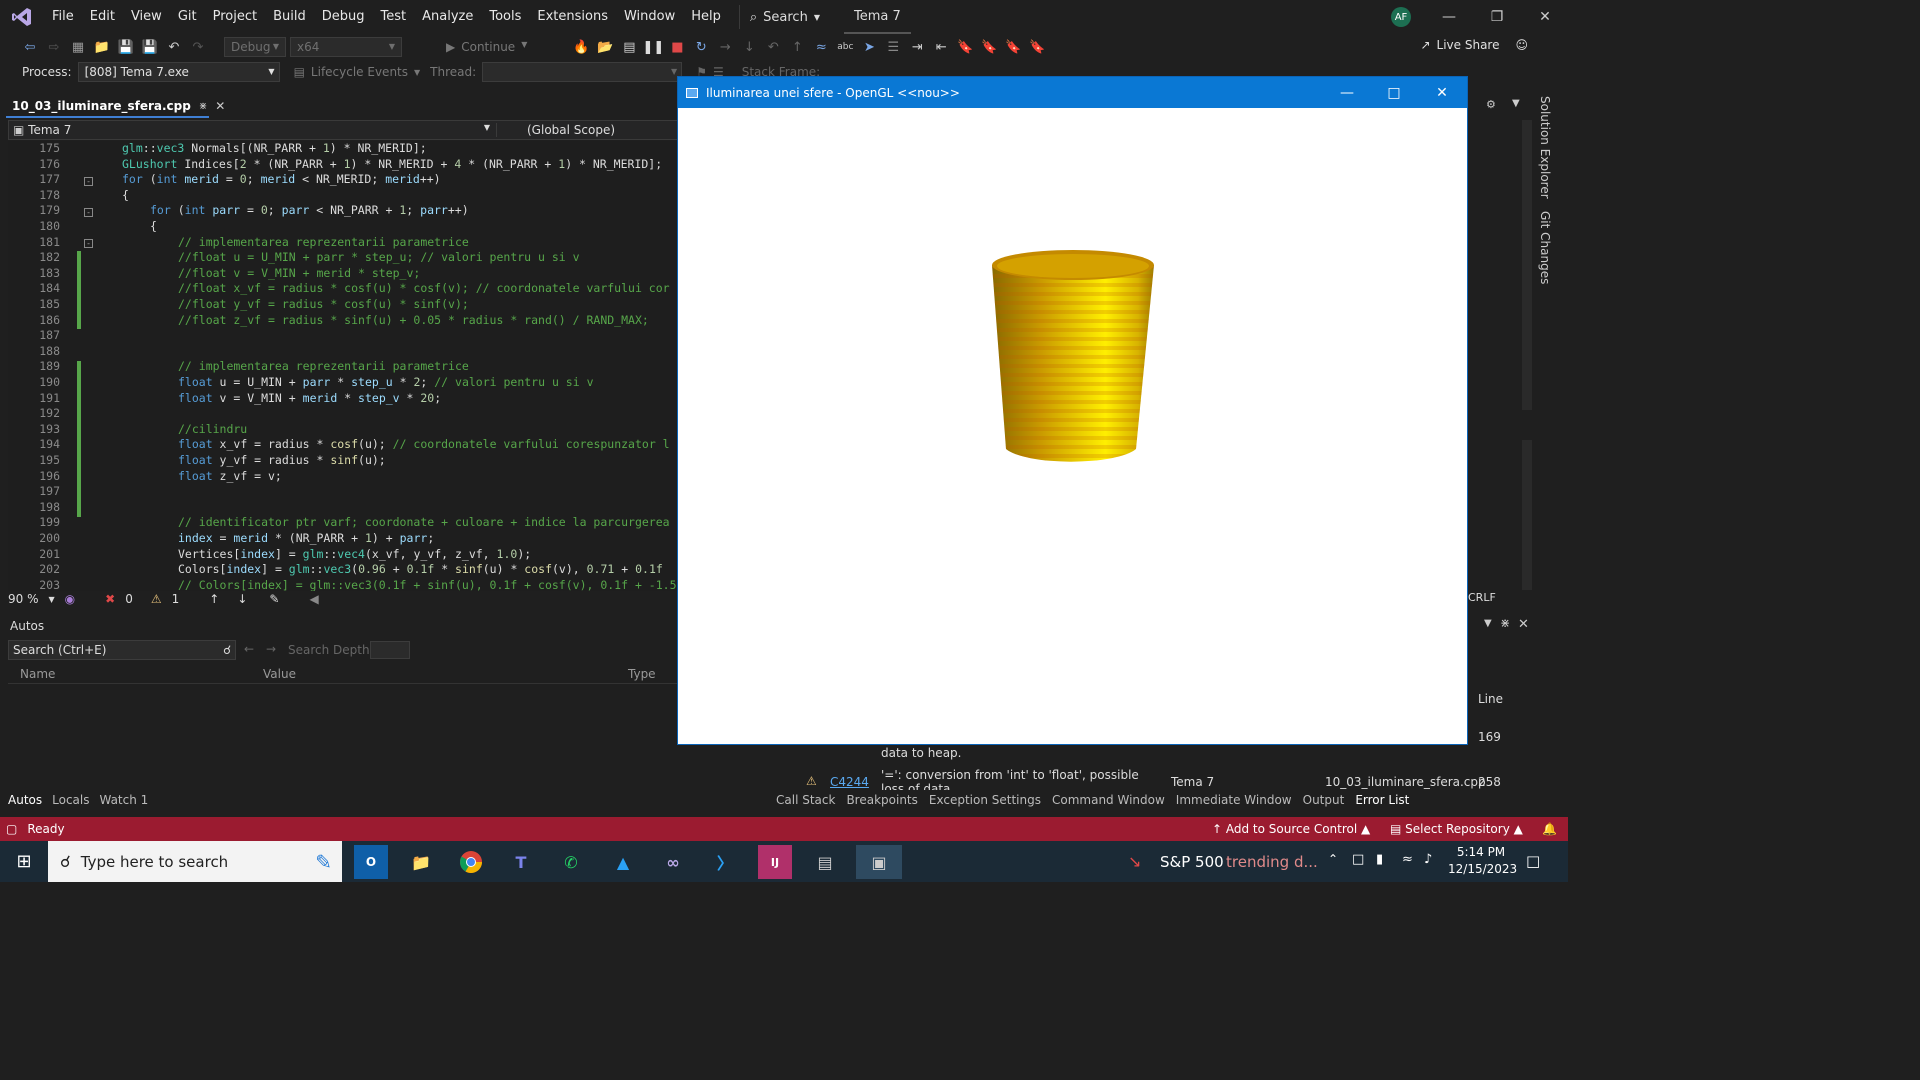  I want to click on chevron-up-icon: ⌃, so click(1333, 859).